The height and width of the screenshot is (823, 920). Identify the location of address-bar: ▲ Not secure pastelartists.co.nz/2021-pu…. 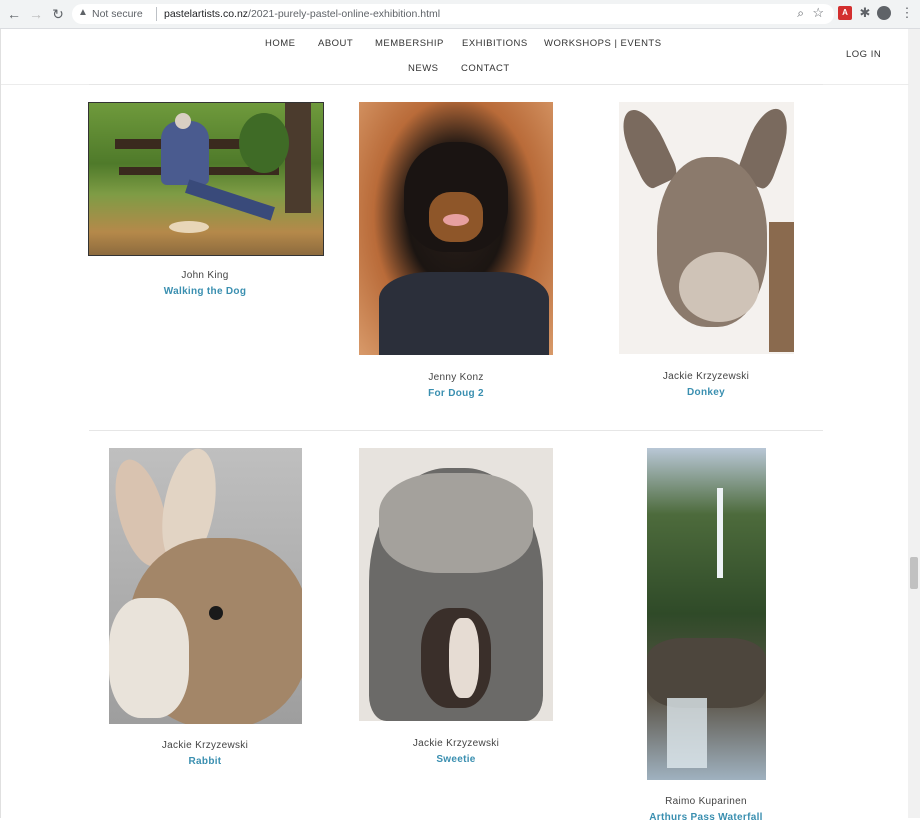
(453, 14).